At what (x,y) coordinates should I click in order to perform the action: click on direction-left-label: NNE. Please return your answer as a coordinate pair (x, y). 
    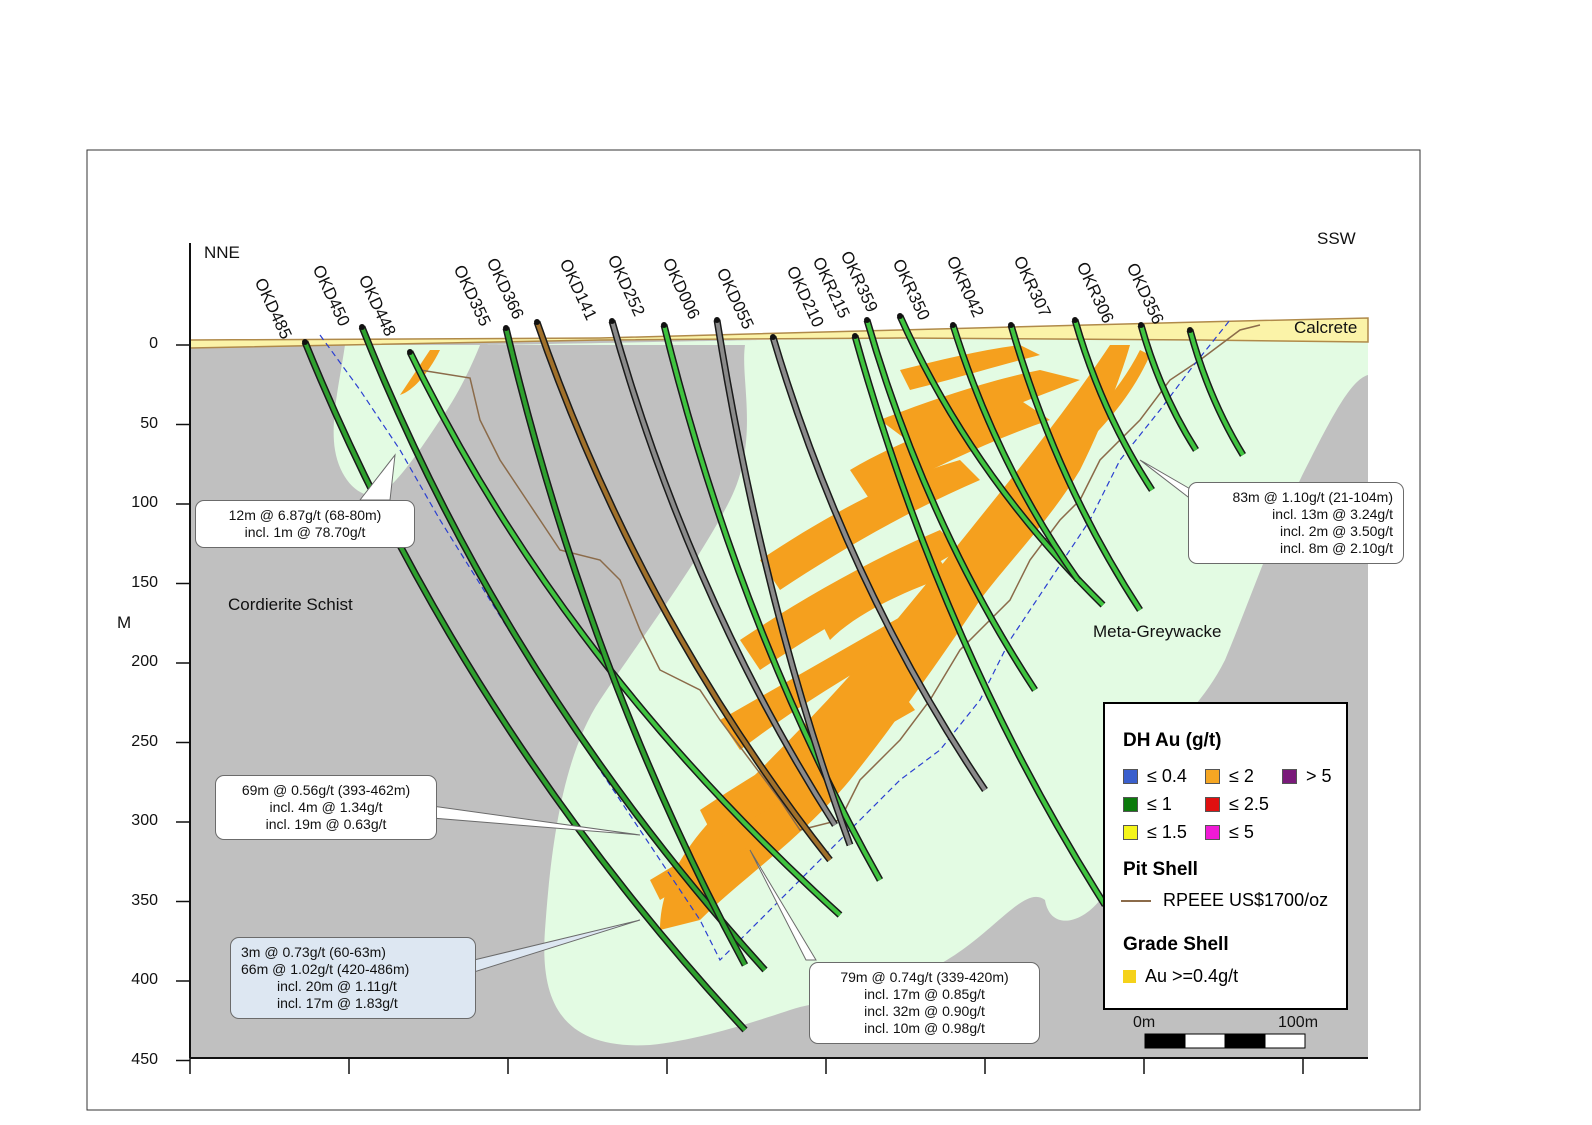
    Looking at the image, I should click on (222, 252).